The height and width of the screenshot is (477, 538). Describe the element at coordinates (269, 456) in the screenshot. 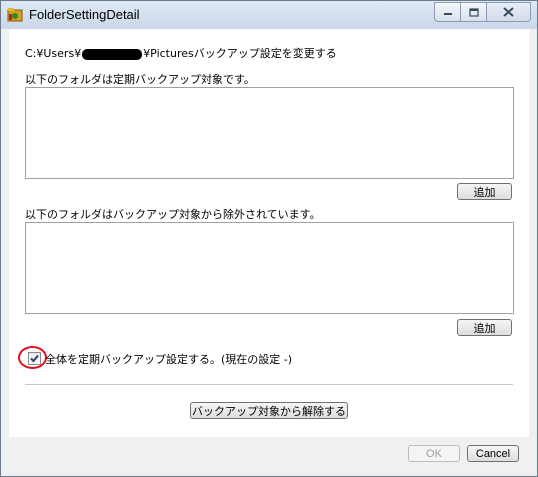

I see `dialog-footer: OK Cancel` at that location.